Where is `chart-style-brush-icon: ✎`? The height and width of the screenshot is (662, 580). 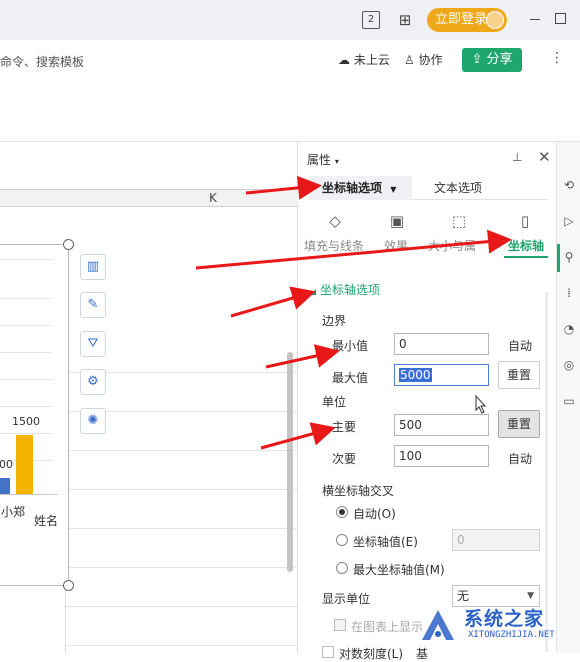 chart-style-brush-icon: ✎ is located at coordinates (93, 305).